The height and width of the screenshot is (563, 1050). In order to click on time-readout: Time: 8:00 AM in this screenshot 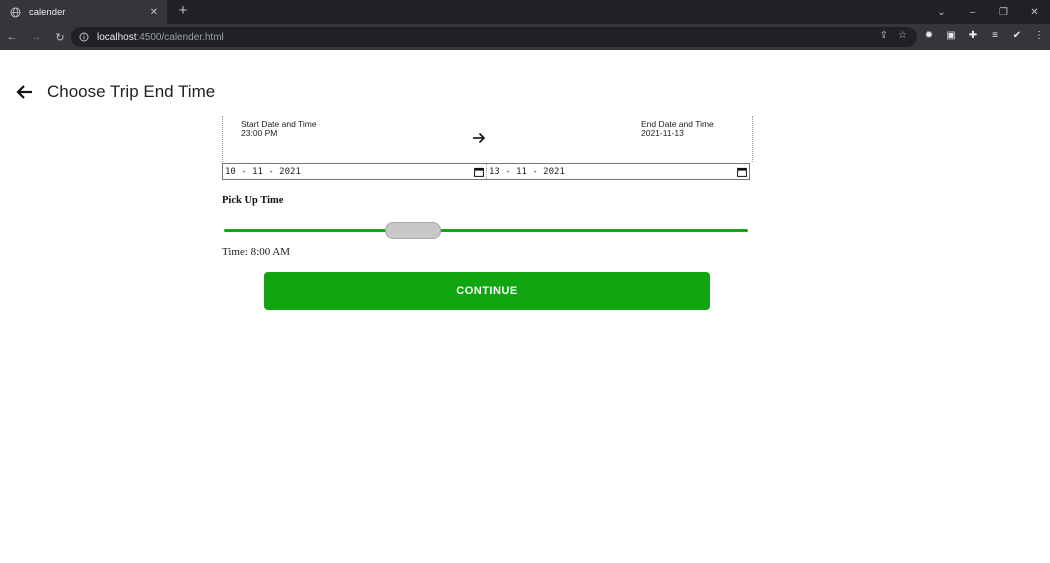, I will do `click(256, 252)`.